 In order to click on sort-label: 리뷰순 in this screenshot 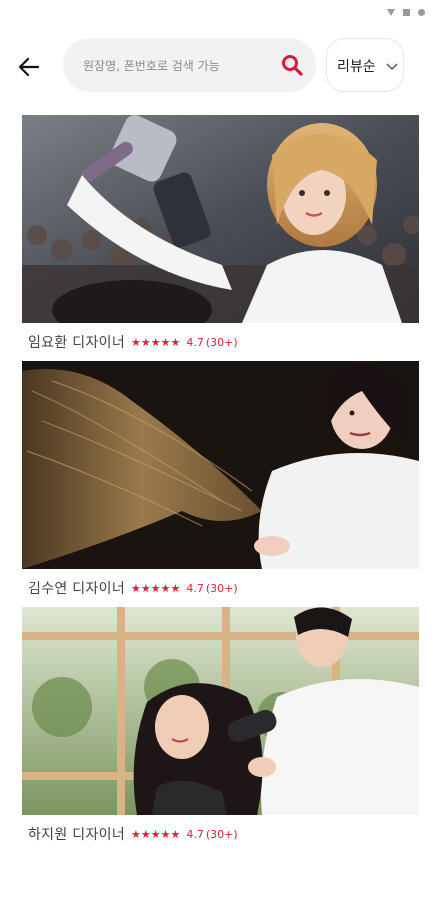, I will do `click(356, 67)`.